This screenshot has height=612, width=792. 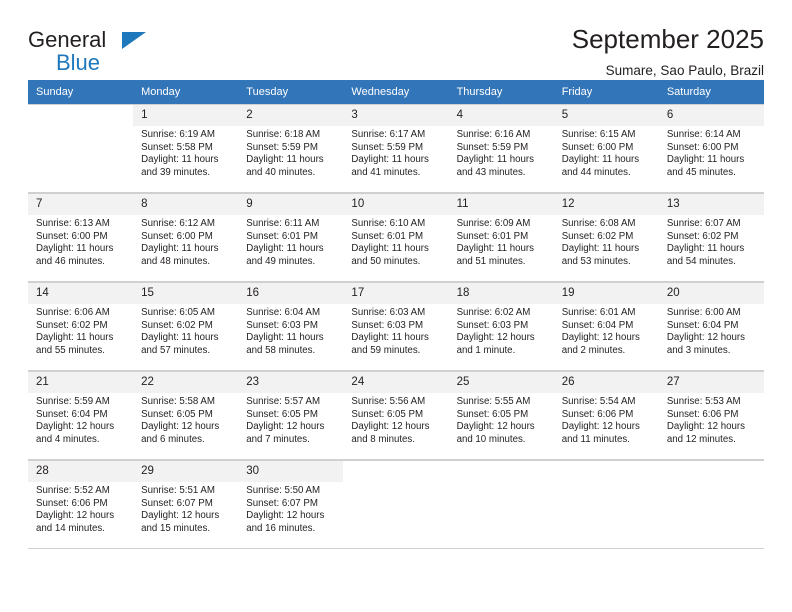 I want to click on calendar-cell, so click(x=81, y=148).